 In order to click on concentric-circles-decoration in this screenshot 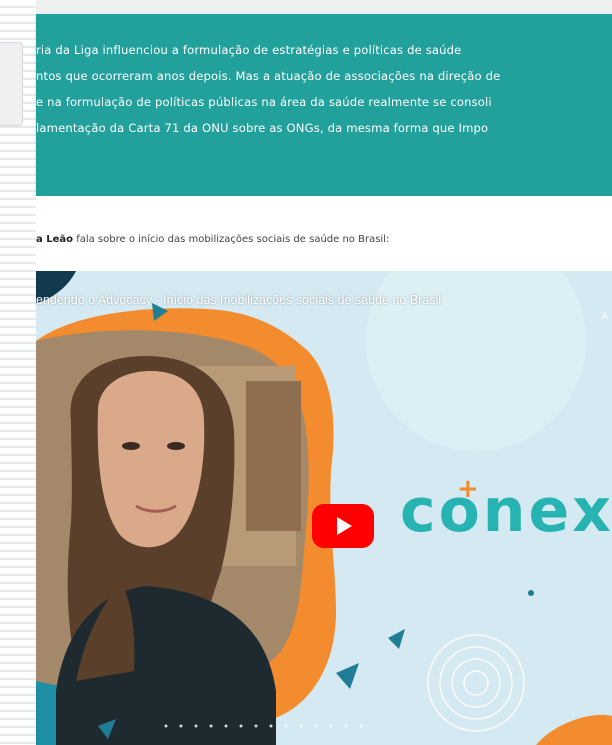, I will do `click(476, 683)`.